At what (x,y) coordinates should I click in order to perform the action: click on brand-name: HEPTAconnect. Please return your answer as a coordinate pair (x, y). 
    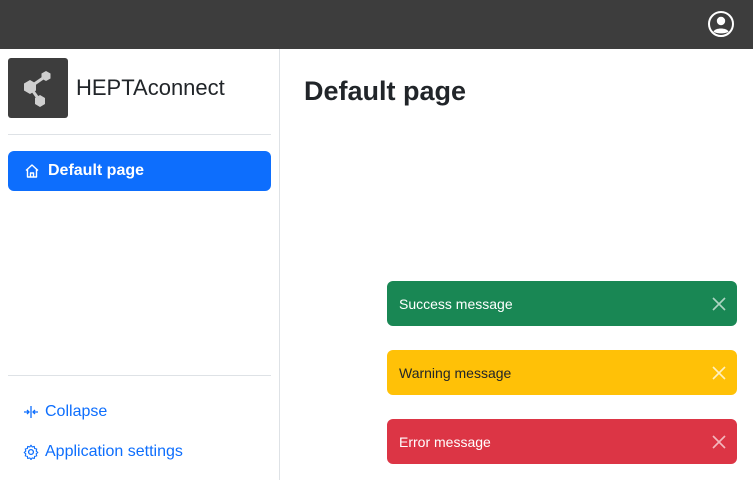
    Looking at the image, I should click on (150, 87).